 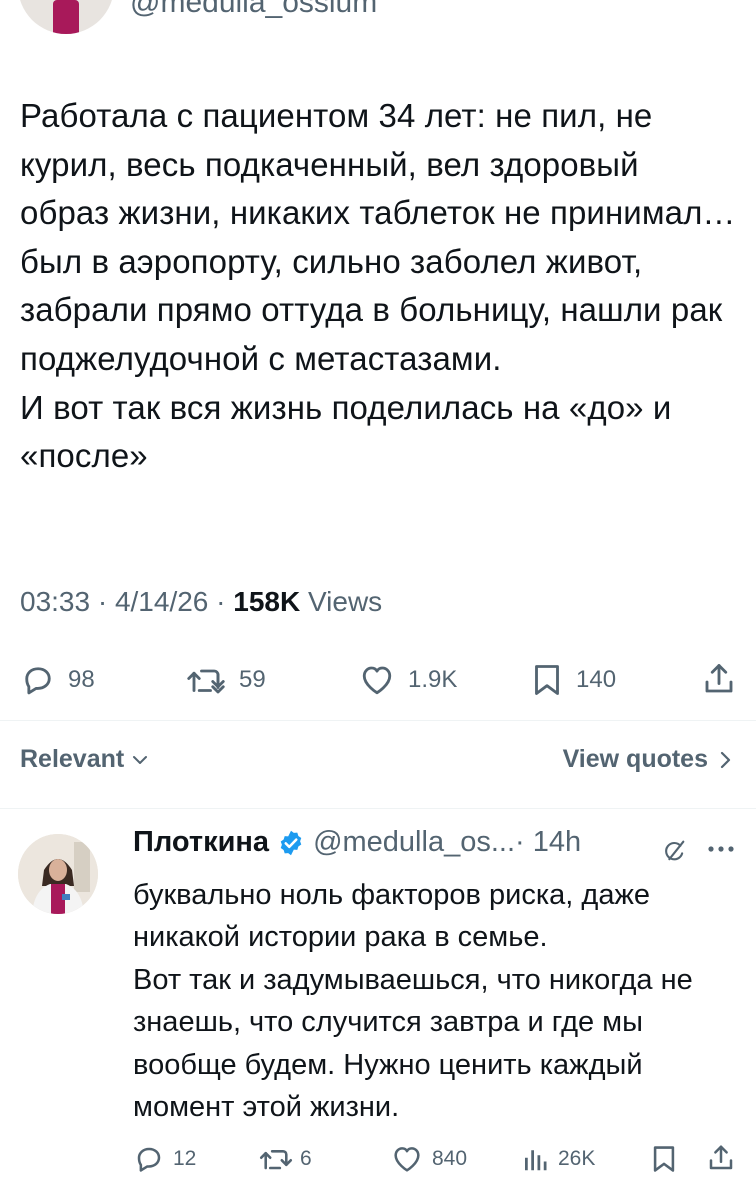 I want to click on views-count: 158K, so click(x=267, y=601).